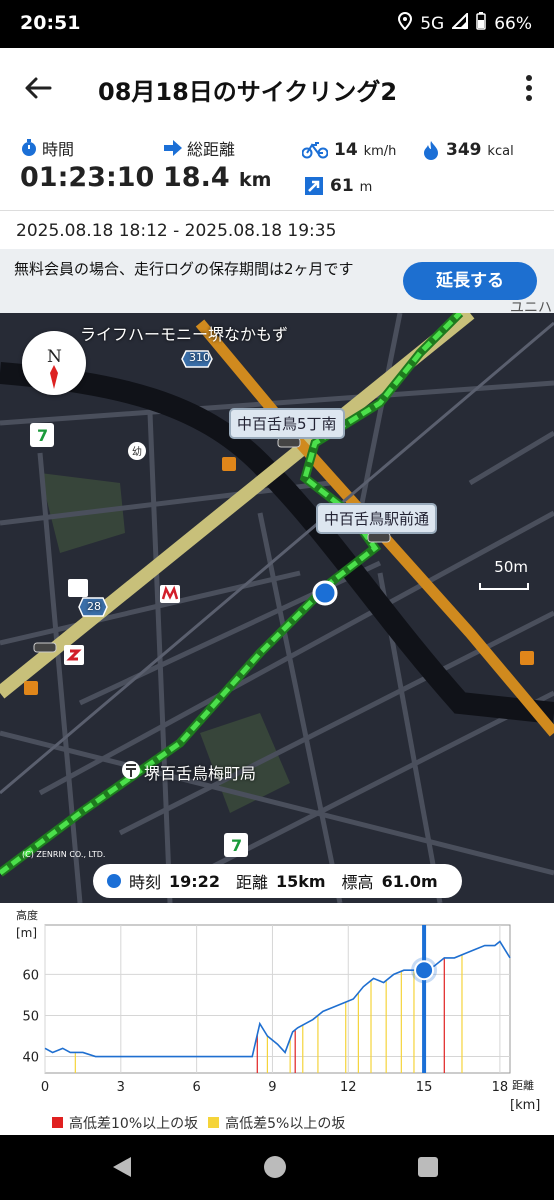 The height and width of the screenshot is (1200, 554). What do you see at coordinates (525, 1105) in the screenshot?
I see `x-axis-unit: [km]` at bounding box center [525, 1105].